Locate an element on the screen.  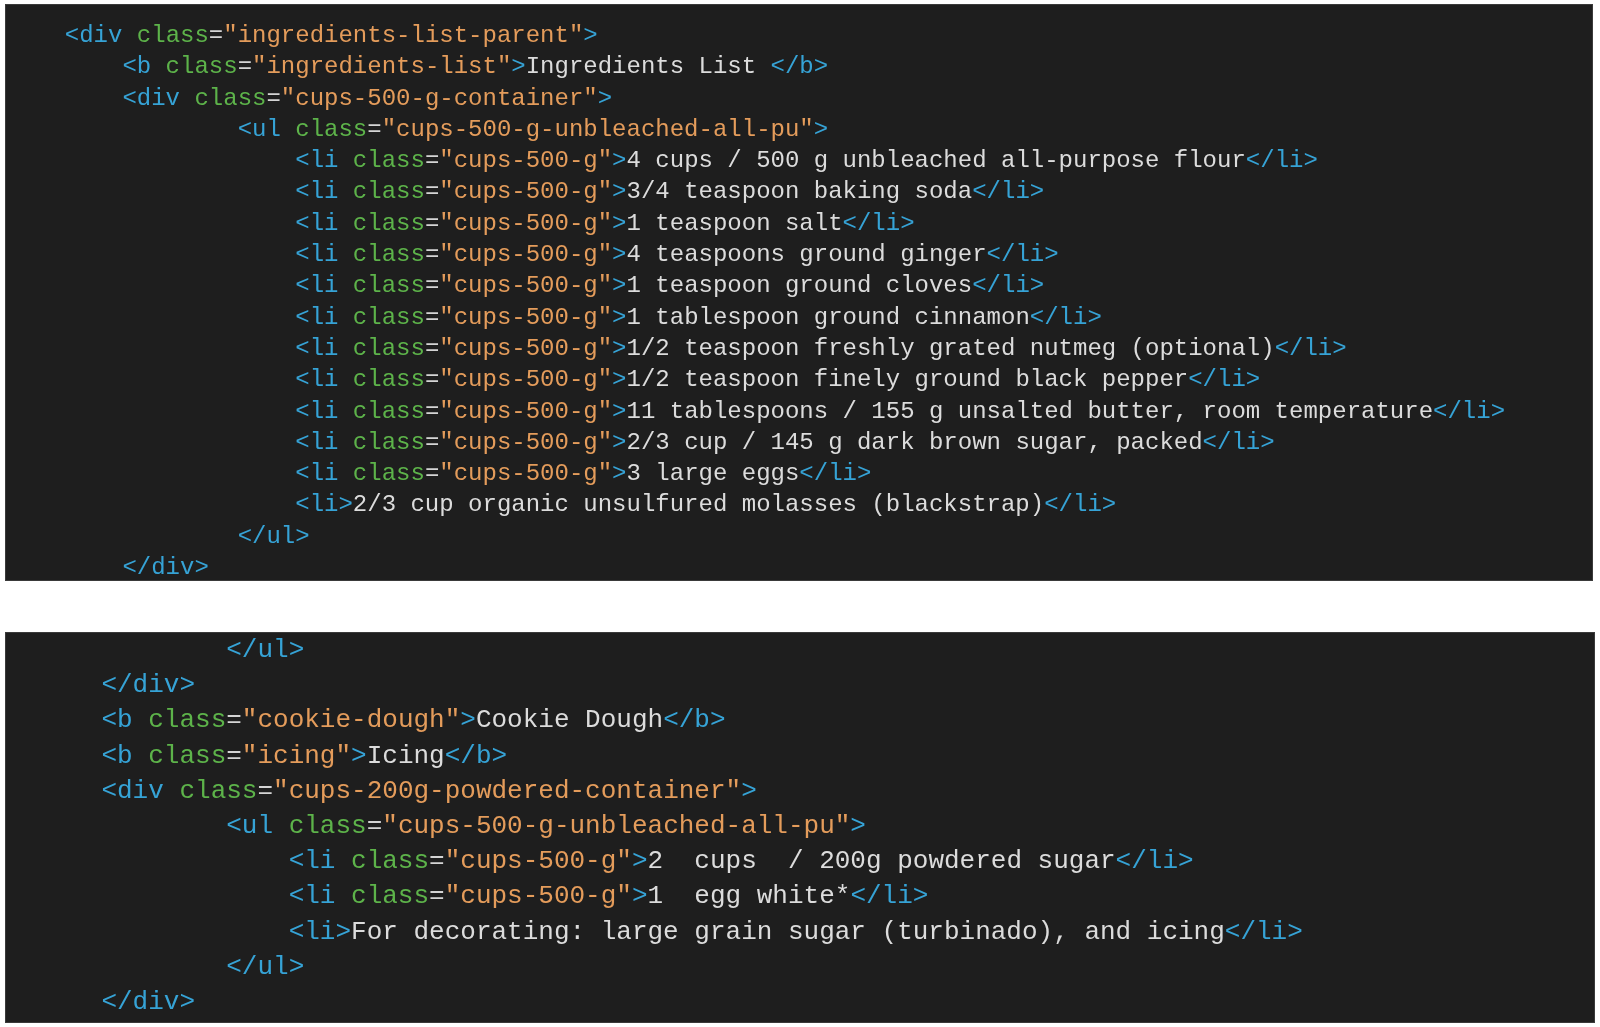
code-line: <li class="cups-500-g">3 large eggs</li> is located at coordinates (583, 474).